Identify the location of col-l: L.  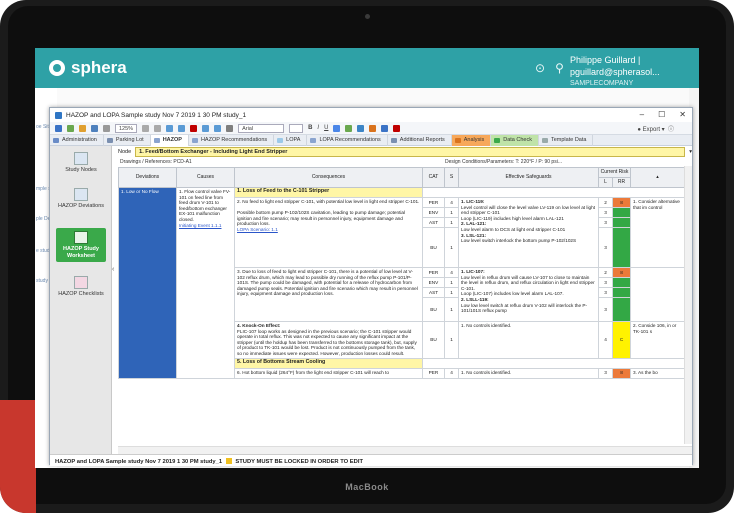
(605, 182).